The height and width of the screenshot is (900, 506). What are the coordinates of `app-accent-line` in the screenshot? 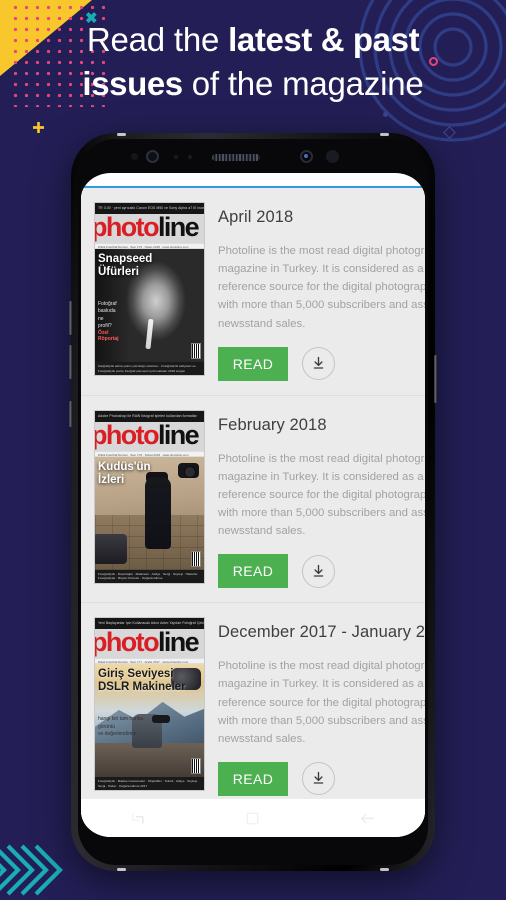 It's located at (253, 187).